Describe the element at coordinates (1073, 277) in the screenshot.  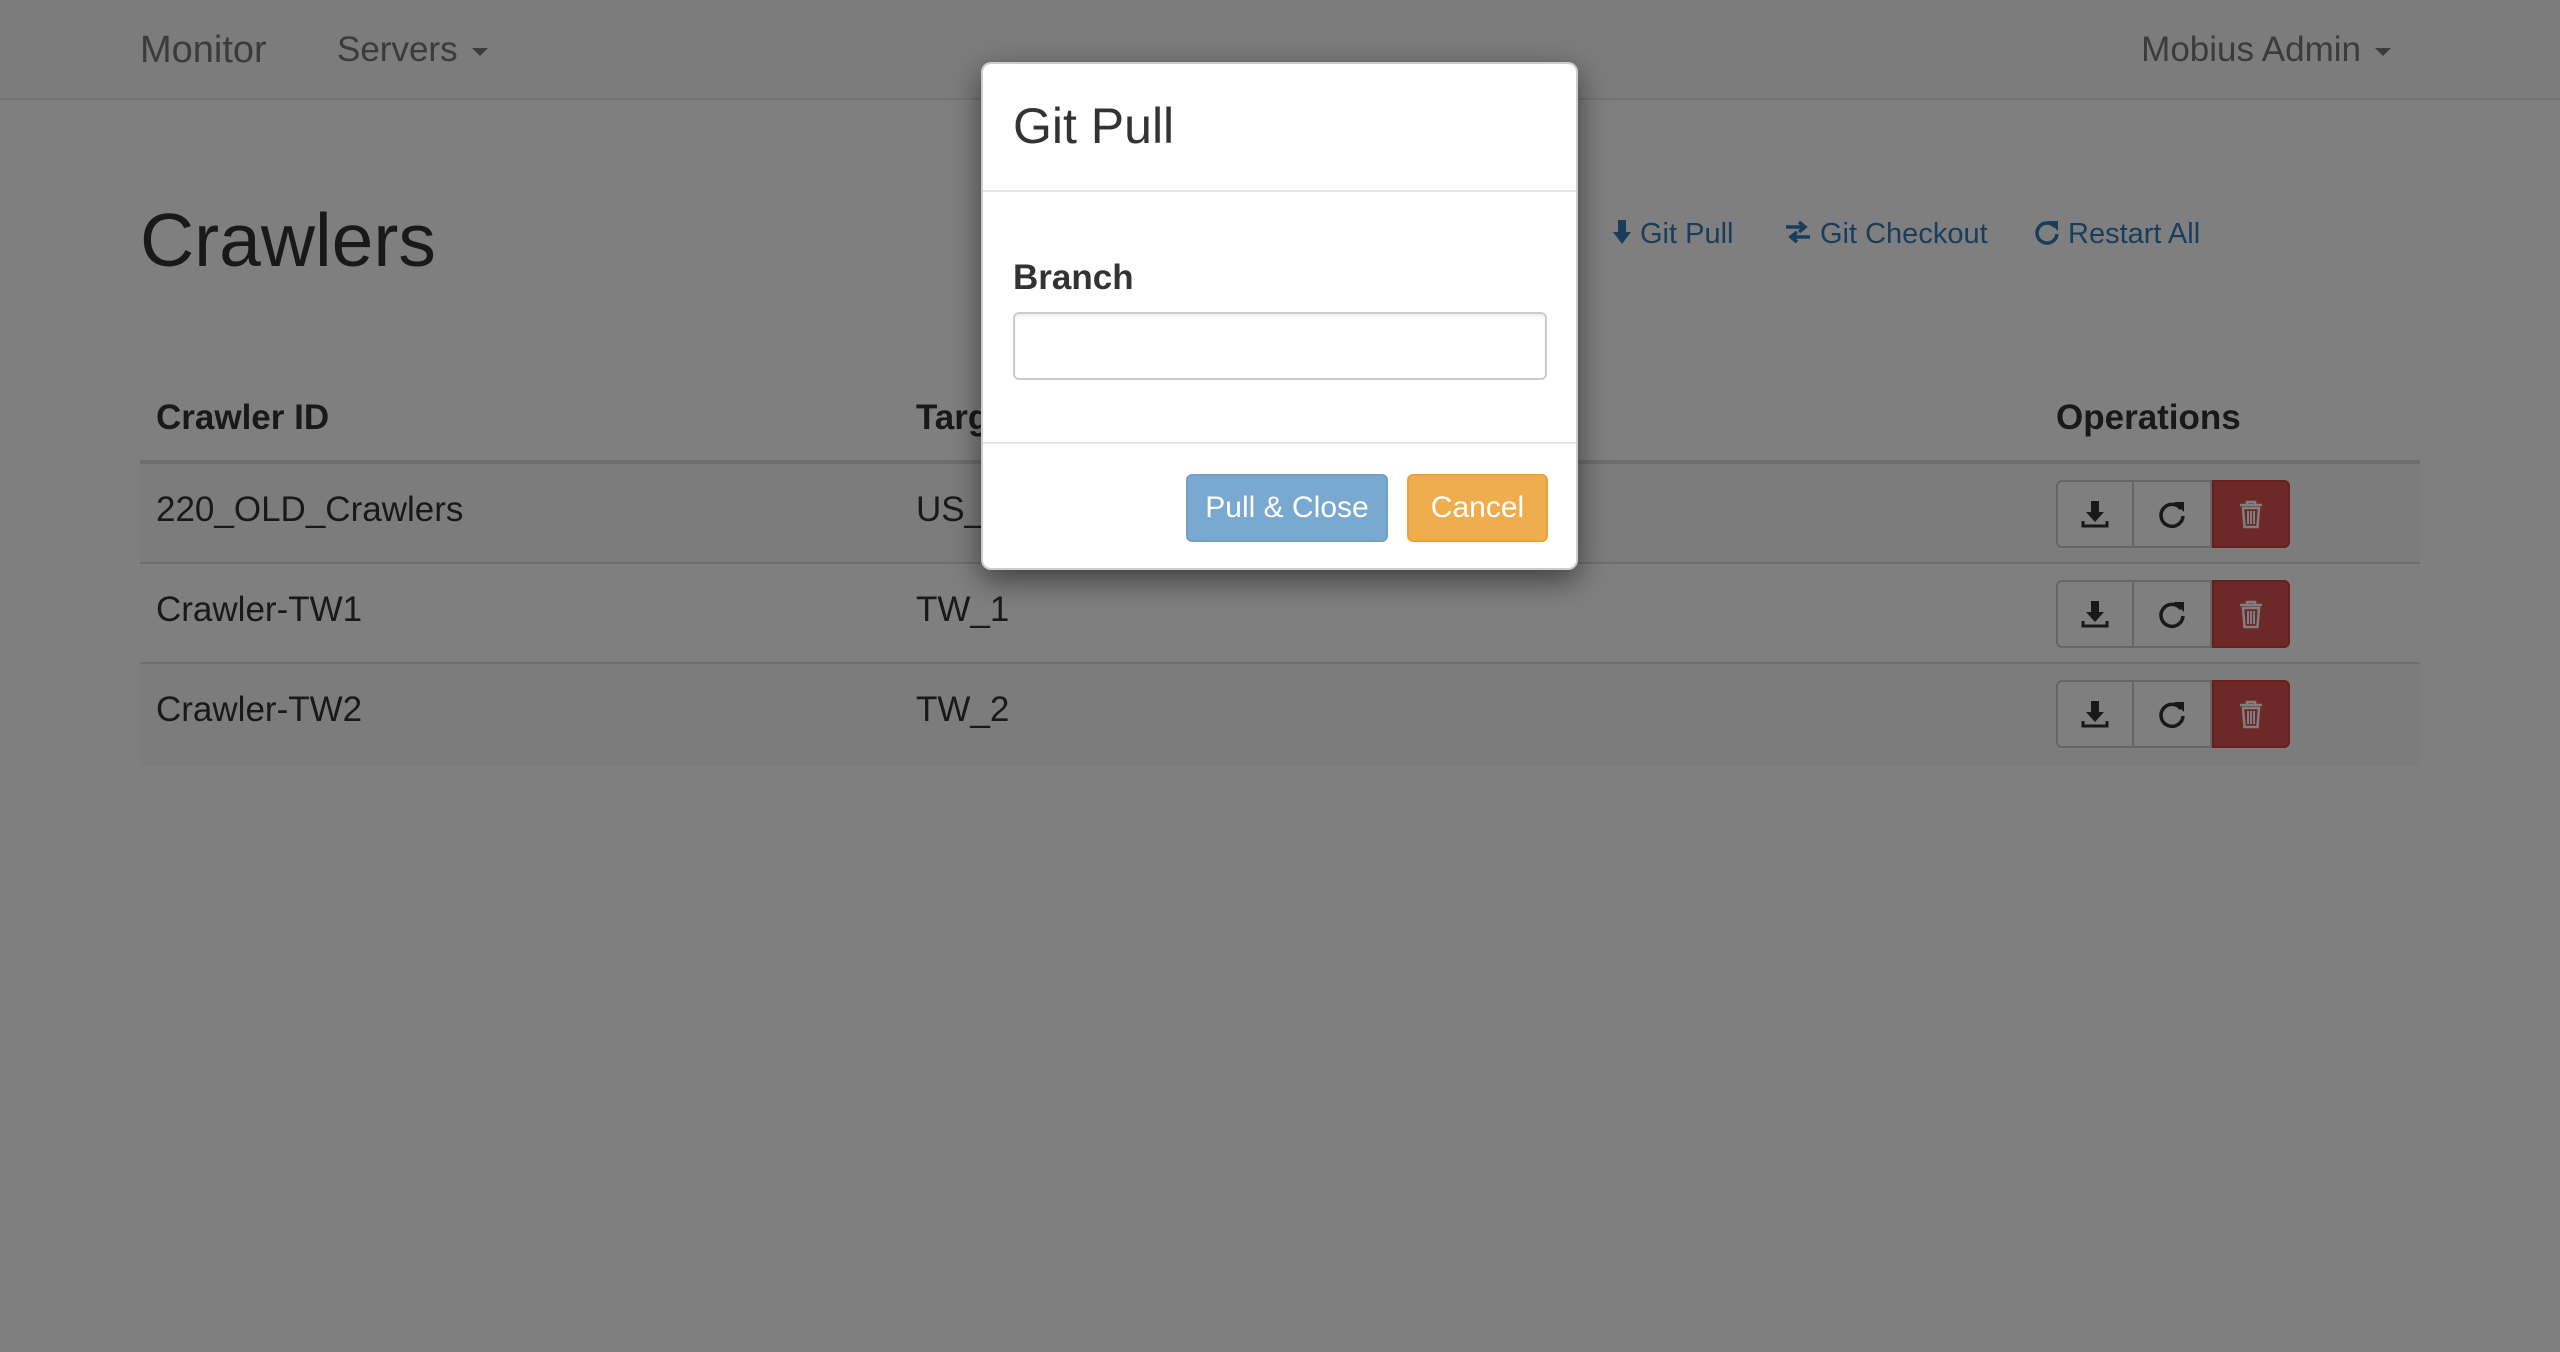
I see `branch-label: Branch` at that location.